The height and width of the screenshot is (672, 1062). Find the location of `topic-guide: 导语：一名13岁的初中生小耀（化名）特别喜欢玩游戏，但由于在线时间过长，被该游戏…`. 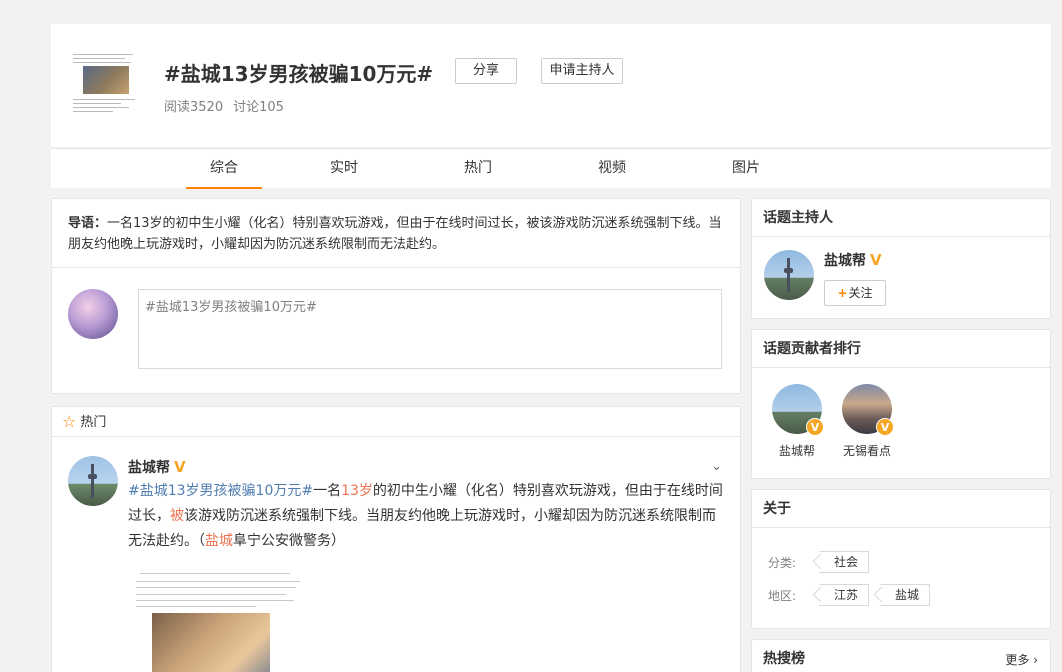

topic-guide: 导语：一名13岁的初中生小耀（化名）特别喜欢玩游戏，但由于在线时间过长，被该游戏… is located at coordinates (396, 233).